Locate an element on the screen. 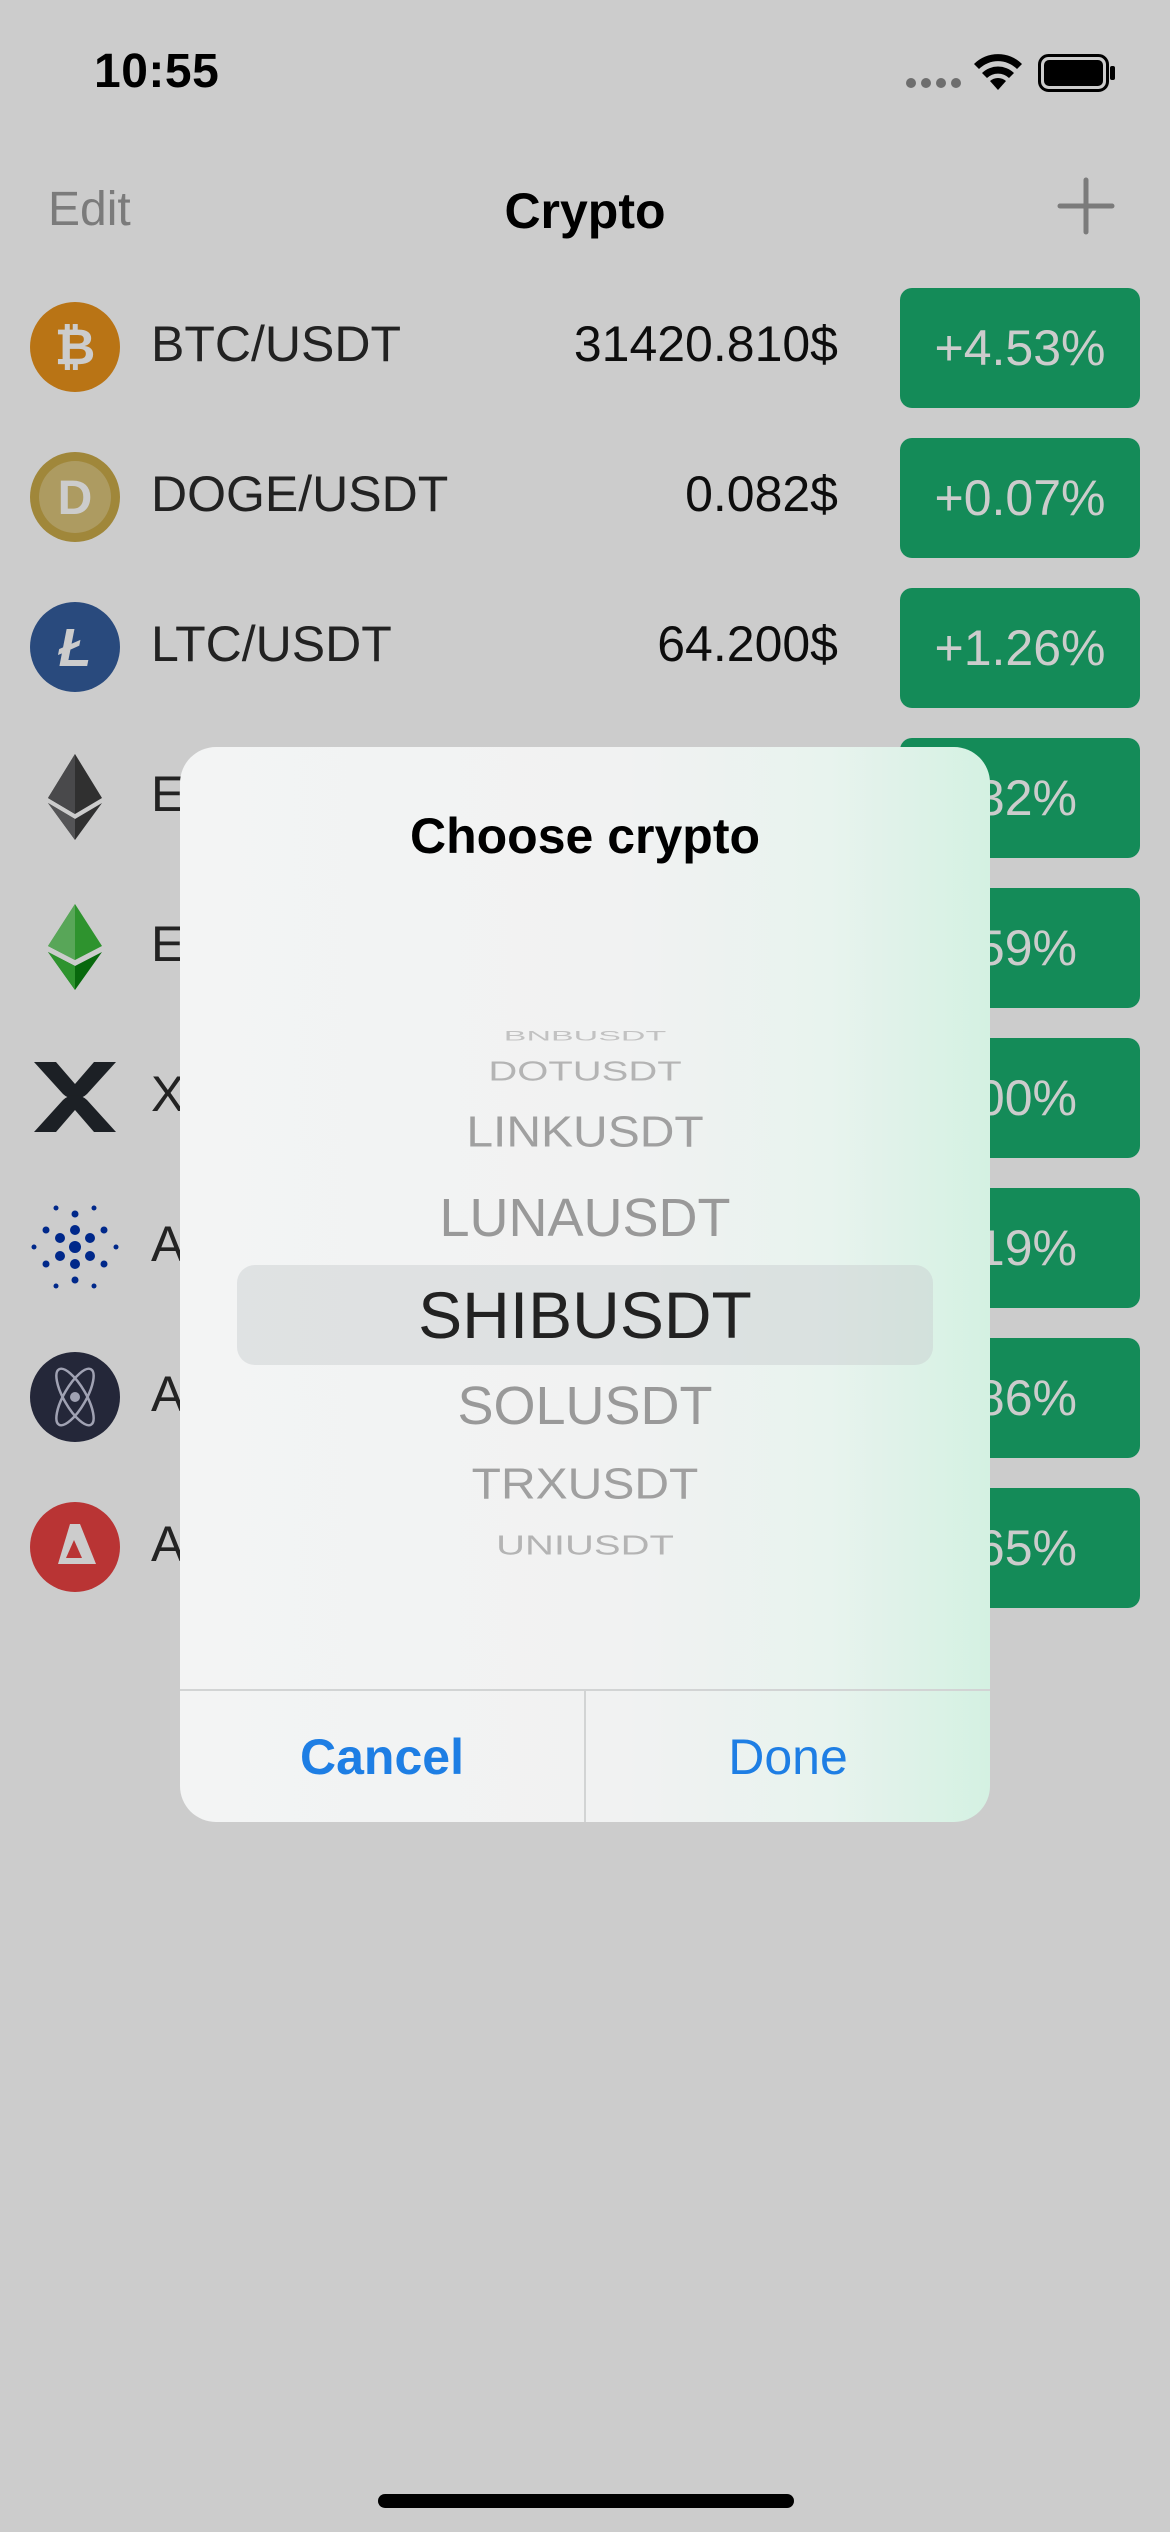  picker-option: BNBUSDT is located at coordinates (585, 1037).